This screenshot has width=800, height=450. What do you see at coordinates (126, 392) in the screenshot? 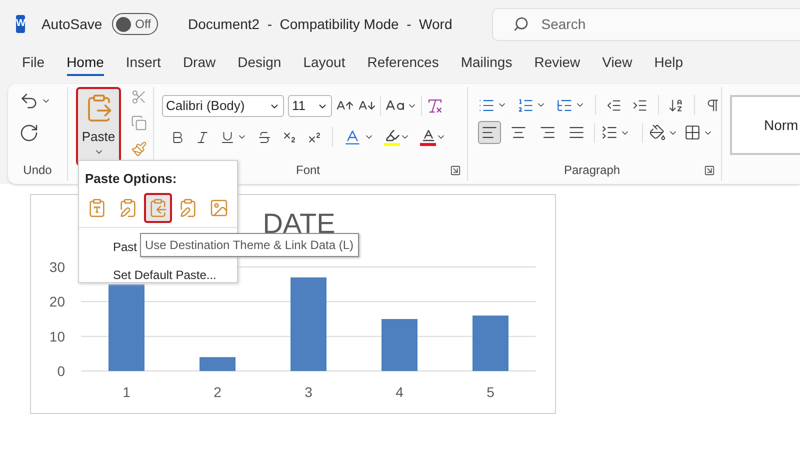
I see `x-tick-label: 1` at bounding box center [126, 392].